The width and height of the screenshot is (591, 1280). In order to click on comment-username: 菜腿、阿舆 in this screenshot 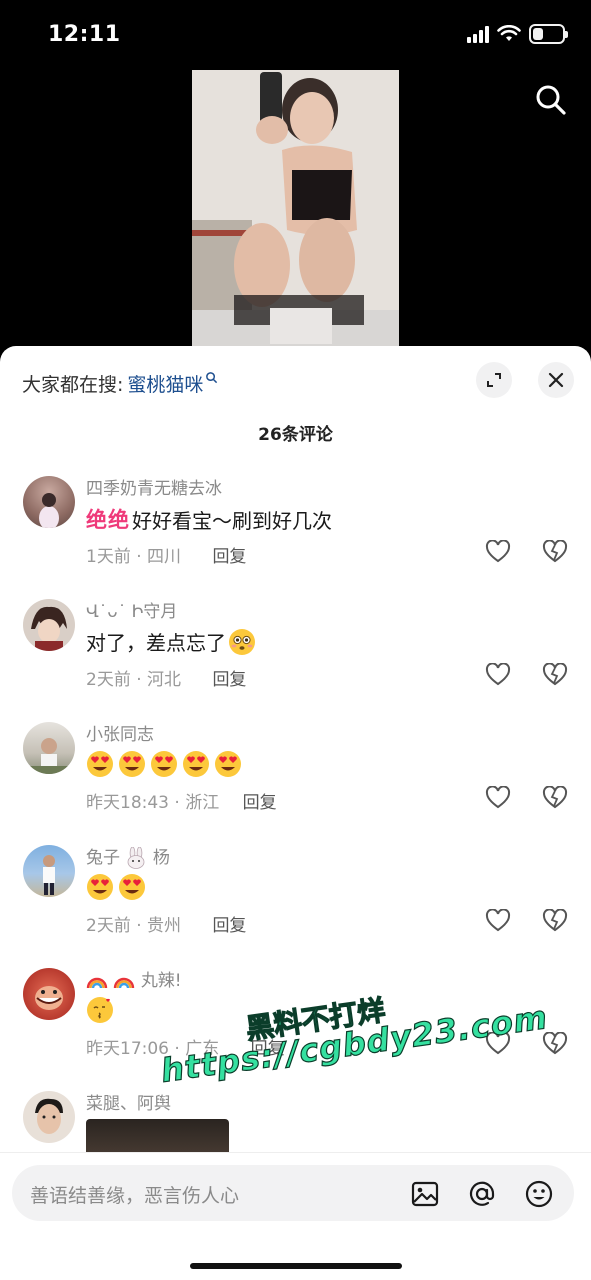, I will do `click(128, 1101)`.